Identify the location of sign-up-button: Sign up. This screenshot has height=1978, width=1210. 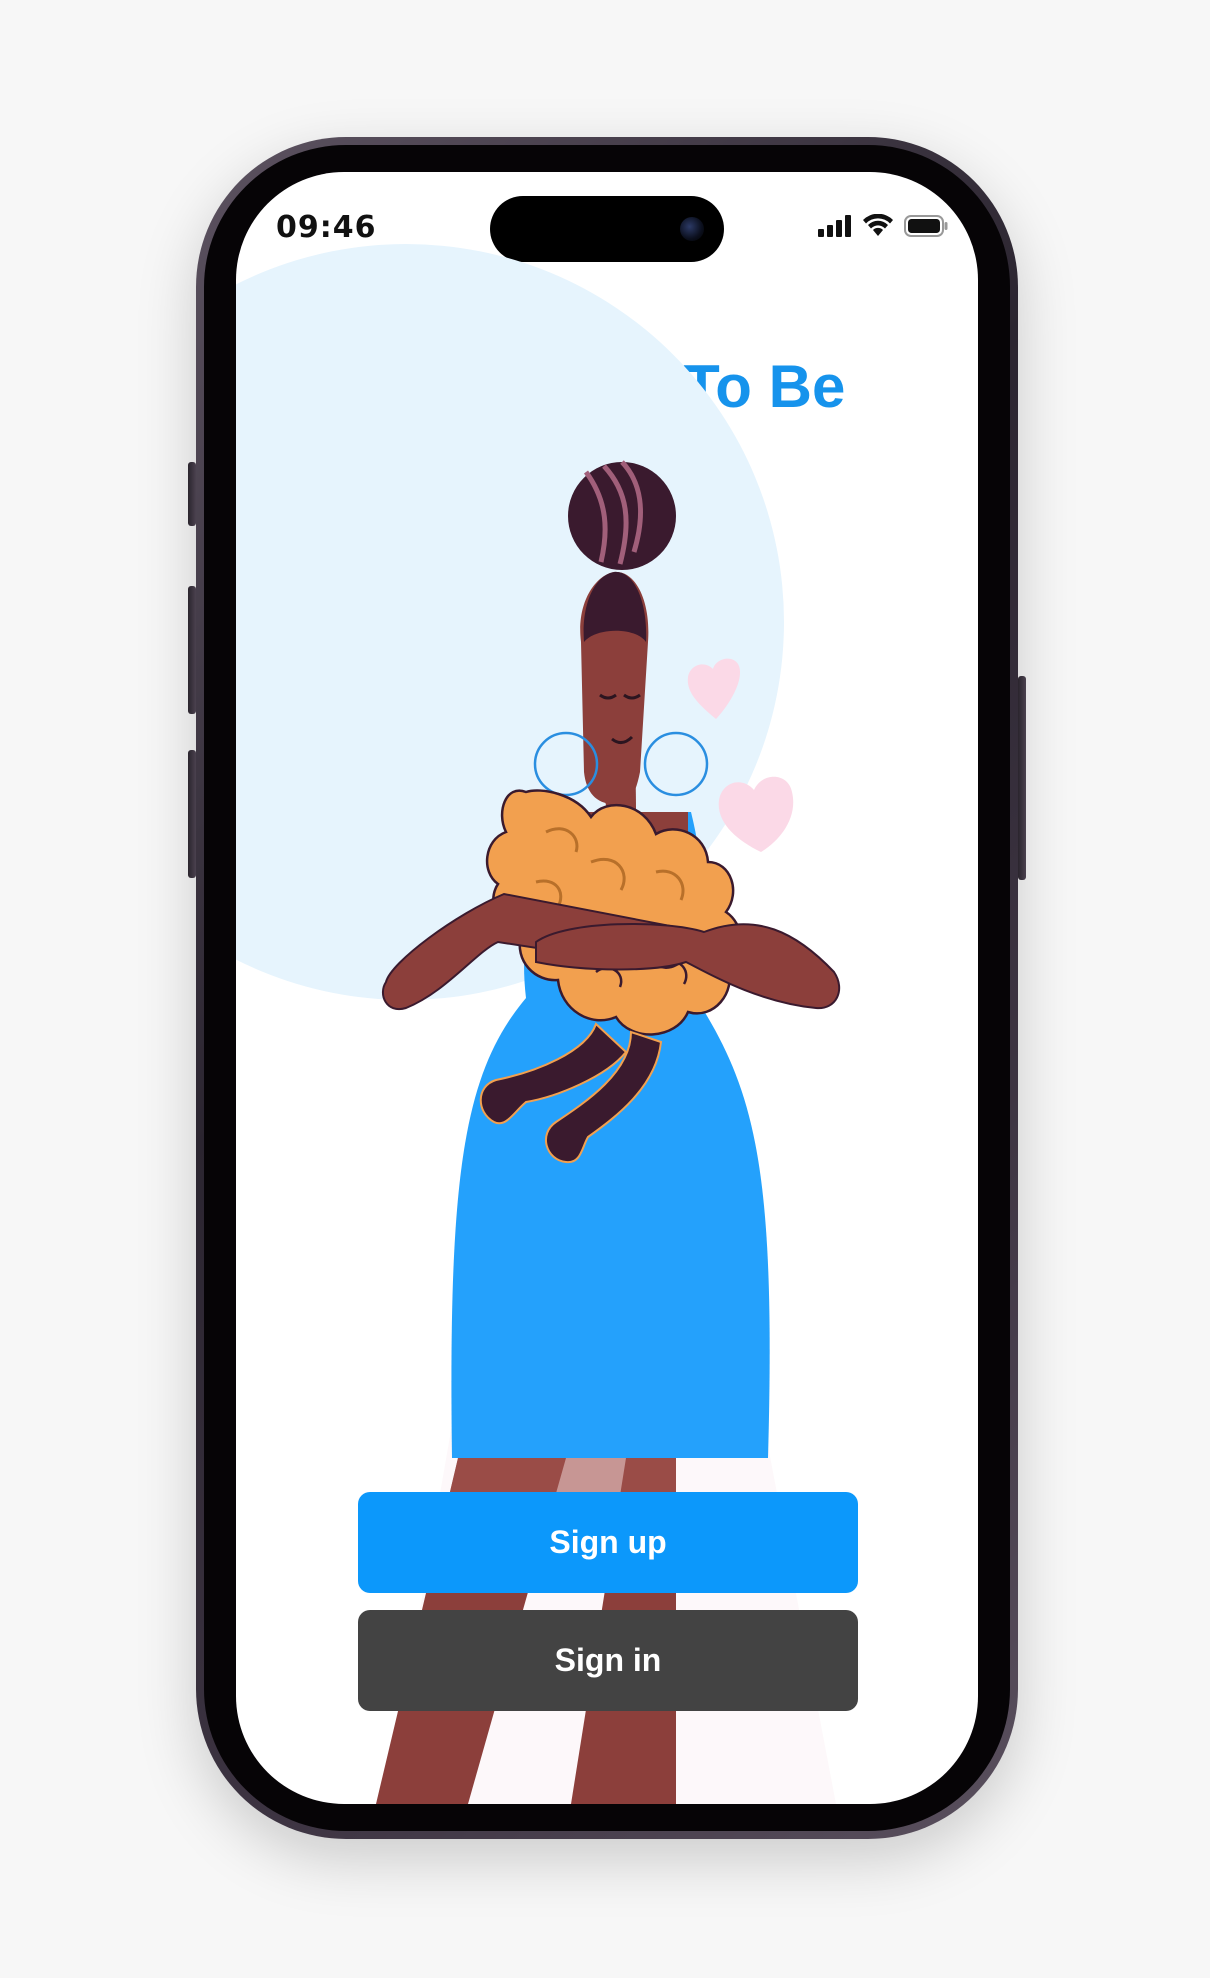
(608, 1542).